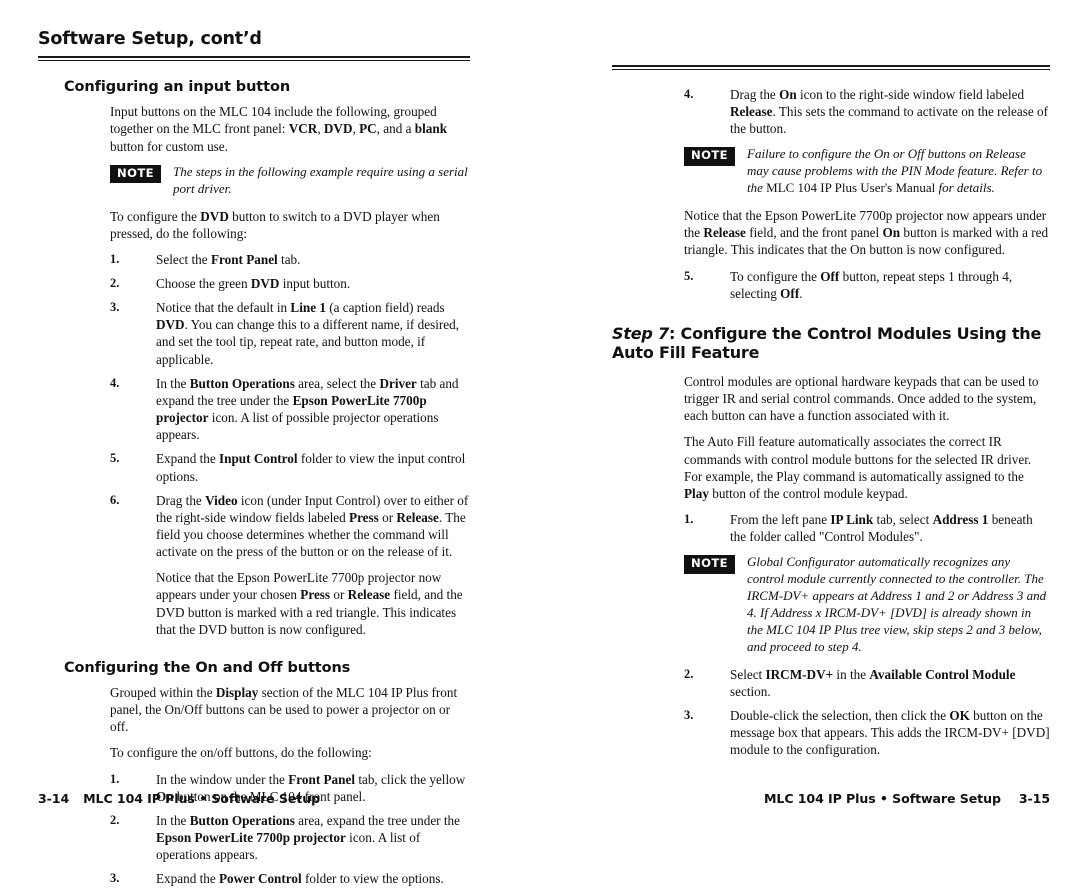  I want to click on footer-left: 3-14 MLC 104 IP Plus • Software Setup, so click(179, 798).